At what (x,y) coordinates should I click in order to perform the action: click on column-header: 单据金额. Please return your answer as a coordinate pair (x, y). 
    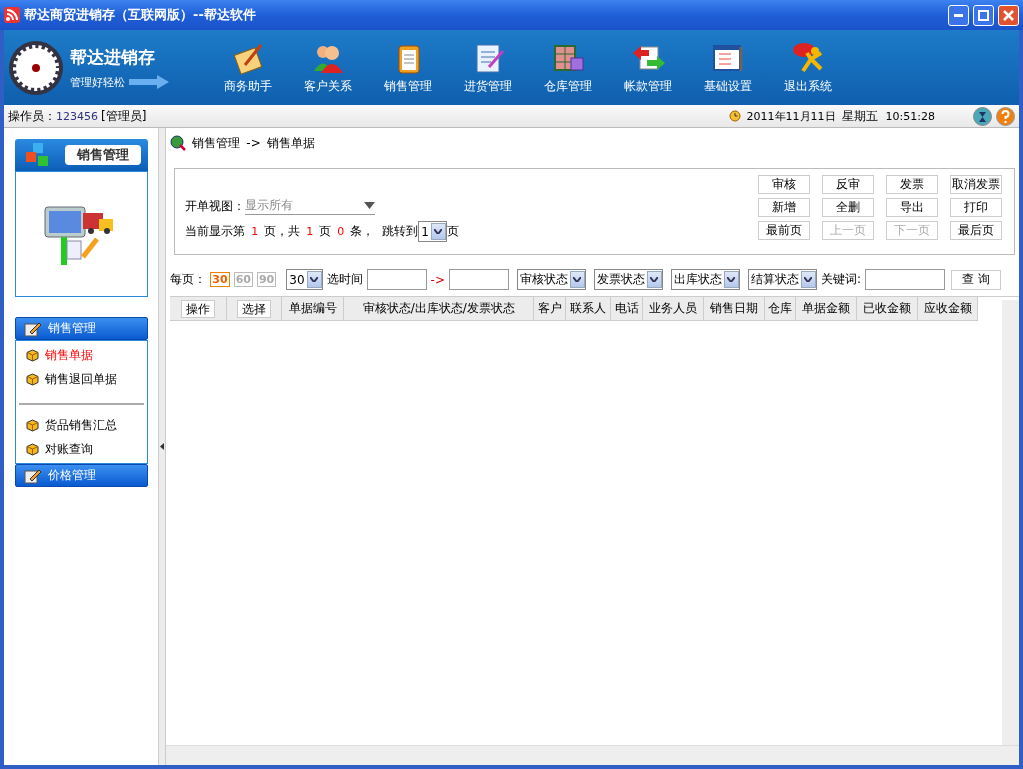
    Looking at the image, I should click on (827, 309).